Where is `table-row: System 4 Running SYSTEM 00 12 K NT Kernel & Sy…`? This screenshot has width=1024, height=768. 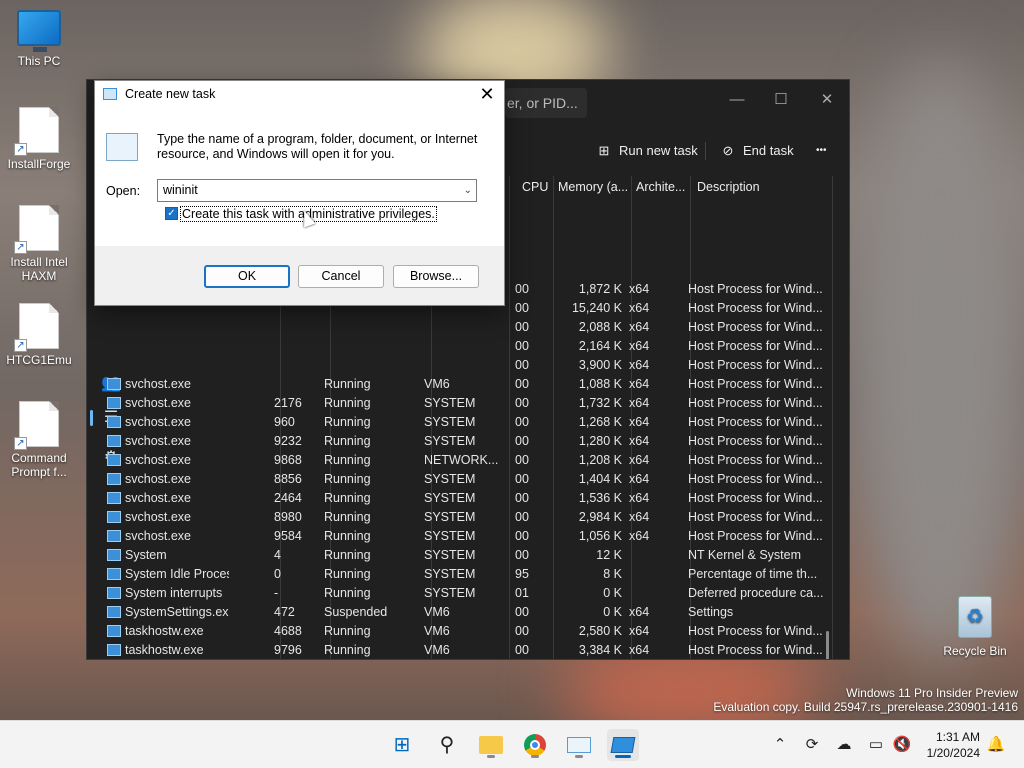
table-row: System 4 Running SYSTEM 00 12 K NT Kernel & Sy… is located at coordinates (470, 555).